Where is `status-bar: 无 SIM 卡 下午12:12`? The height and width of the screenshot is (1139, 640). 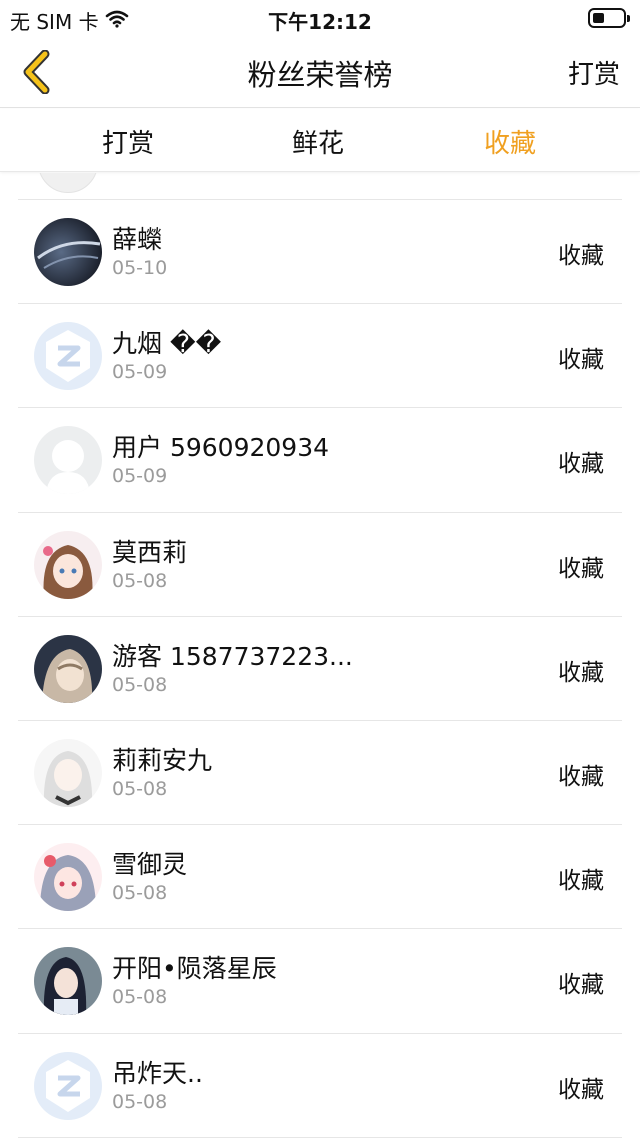
status-bar: 无 SIM 卡 下午12:12 is located at coordinates (320, 18).